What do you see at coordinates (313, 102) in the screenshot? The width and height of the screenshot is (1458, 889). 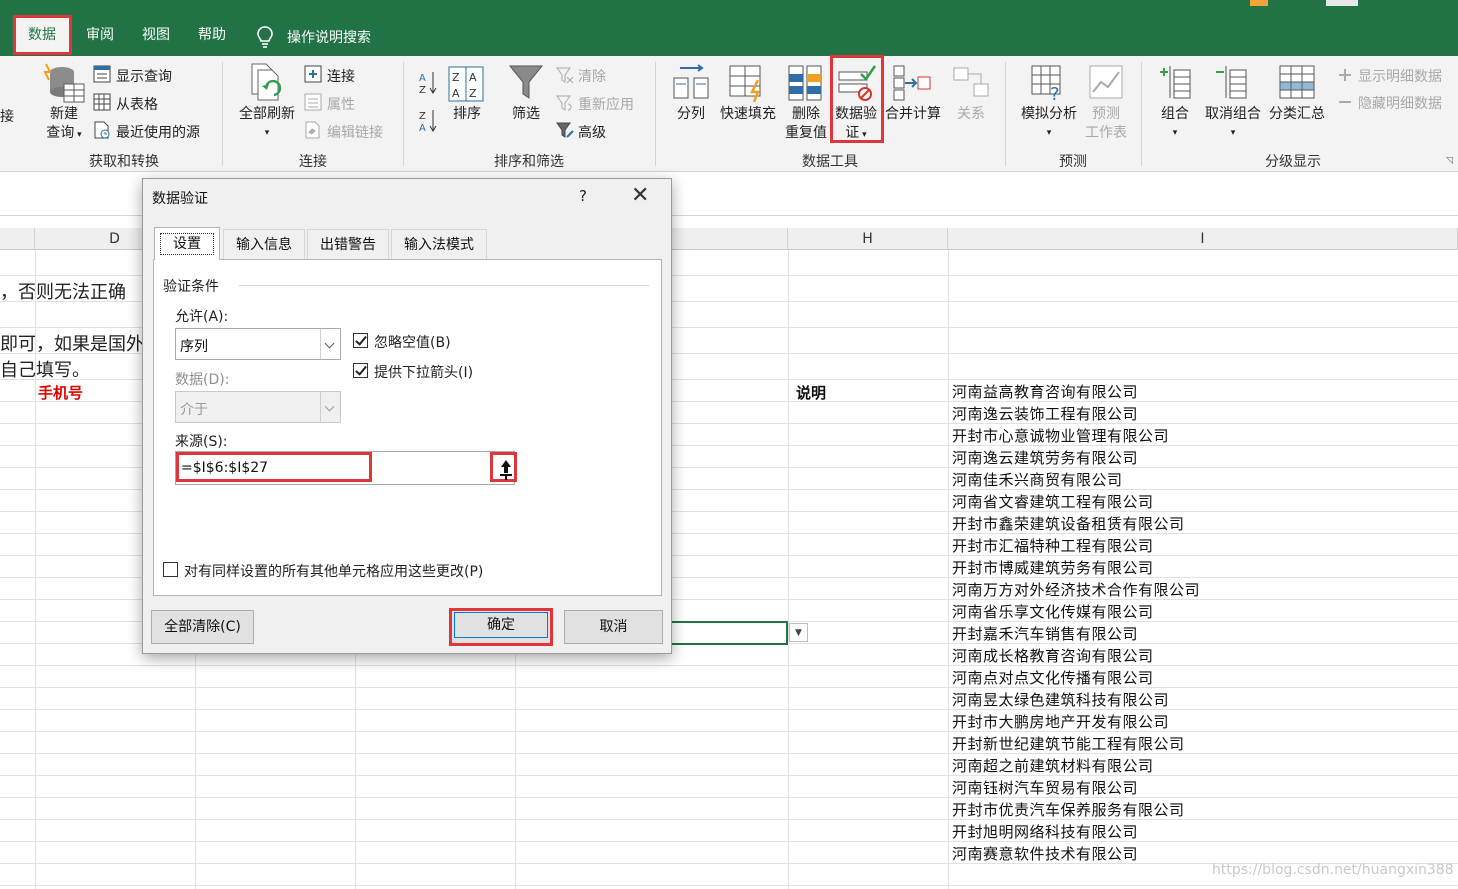 I see `properties-icon` at bounding box center [313, 102].